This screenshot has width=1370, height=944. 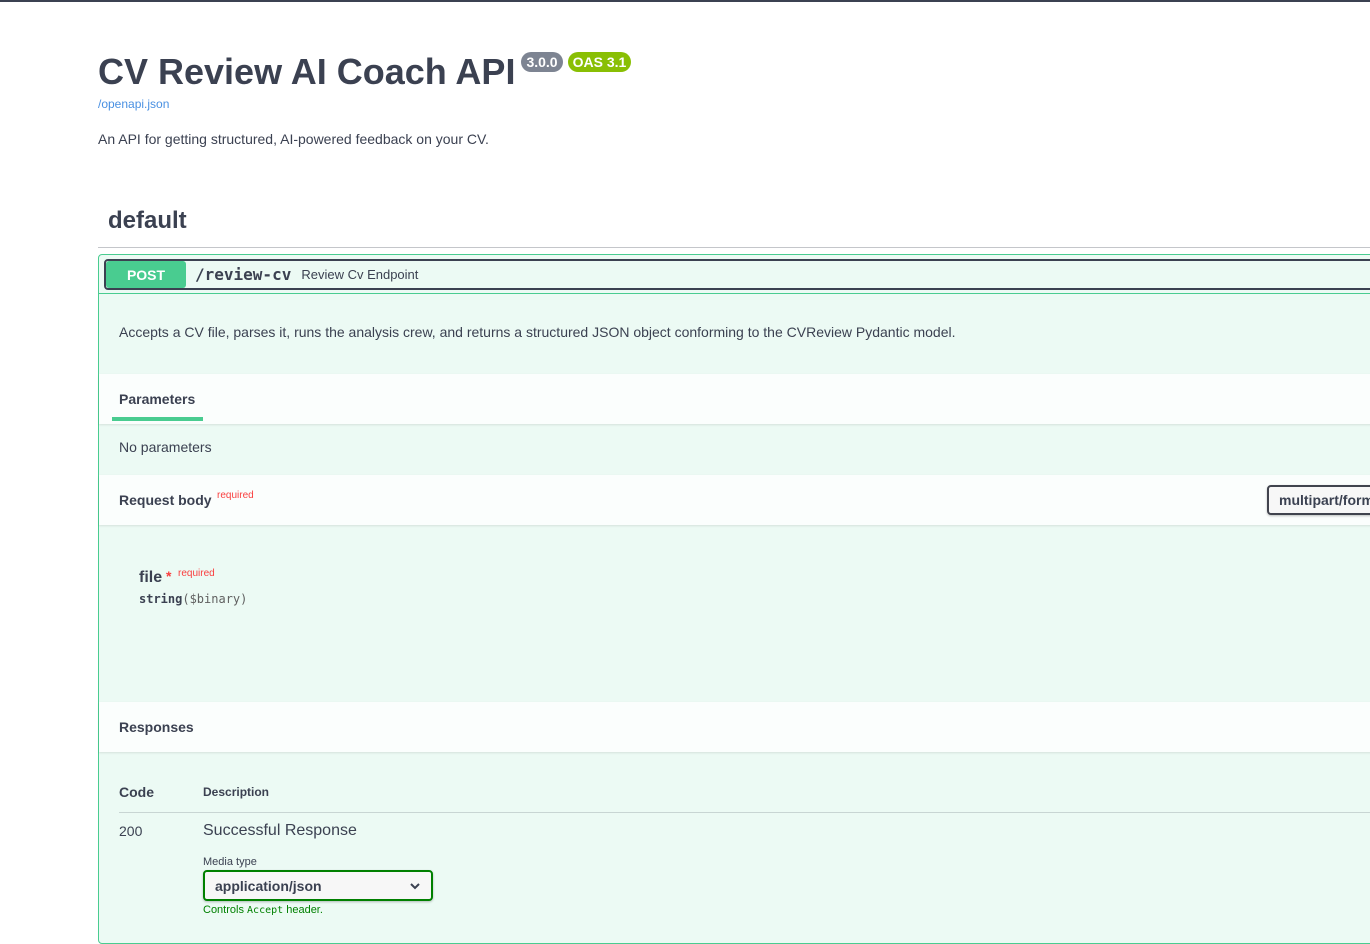 I want to click on openapi-json-link: /openapi.json, so click(x=364, y=104).